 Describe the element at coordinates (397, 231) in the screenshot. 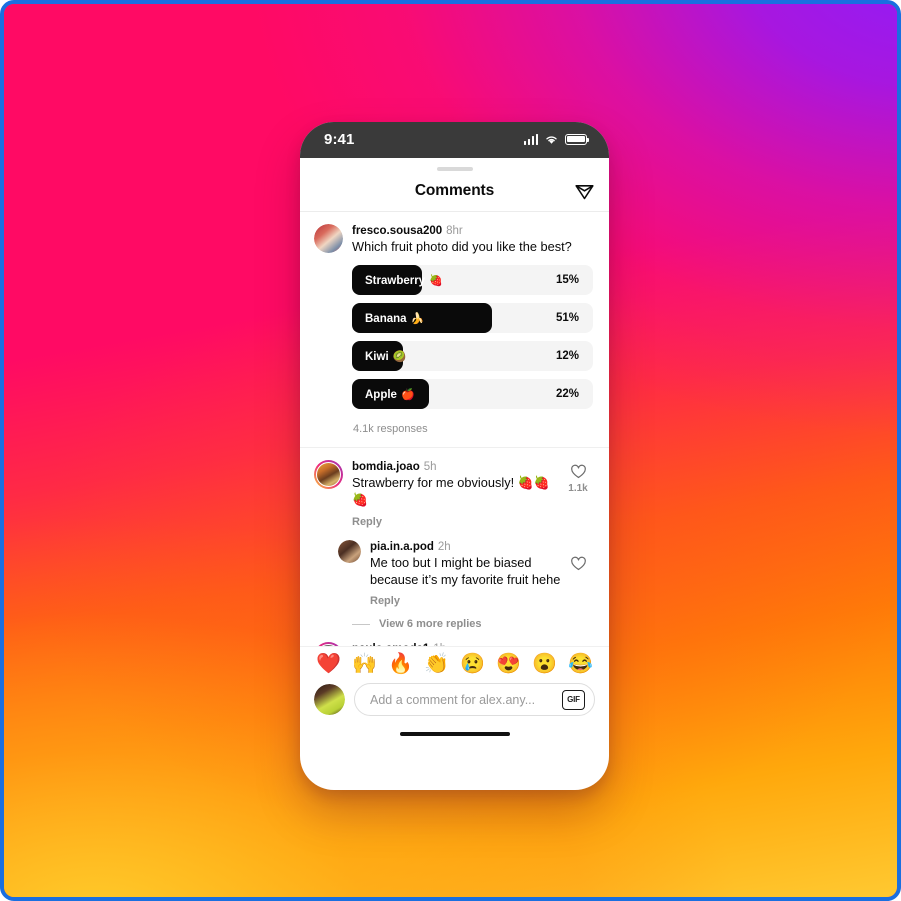

I see `poll-username: fresco.sousa200` at that location.